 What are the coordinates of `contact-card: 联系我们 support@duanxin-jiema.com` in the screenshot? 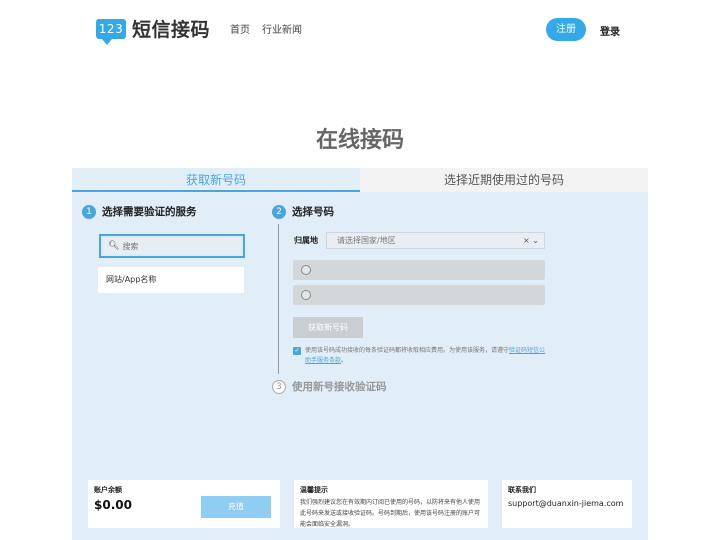 It's located at (567, 504).